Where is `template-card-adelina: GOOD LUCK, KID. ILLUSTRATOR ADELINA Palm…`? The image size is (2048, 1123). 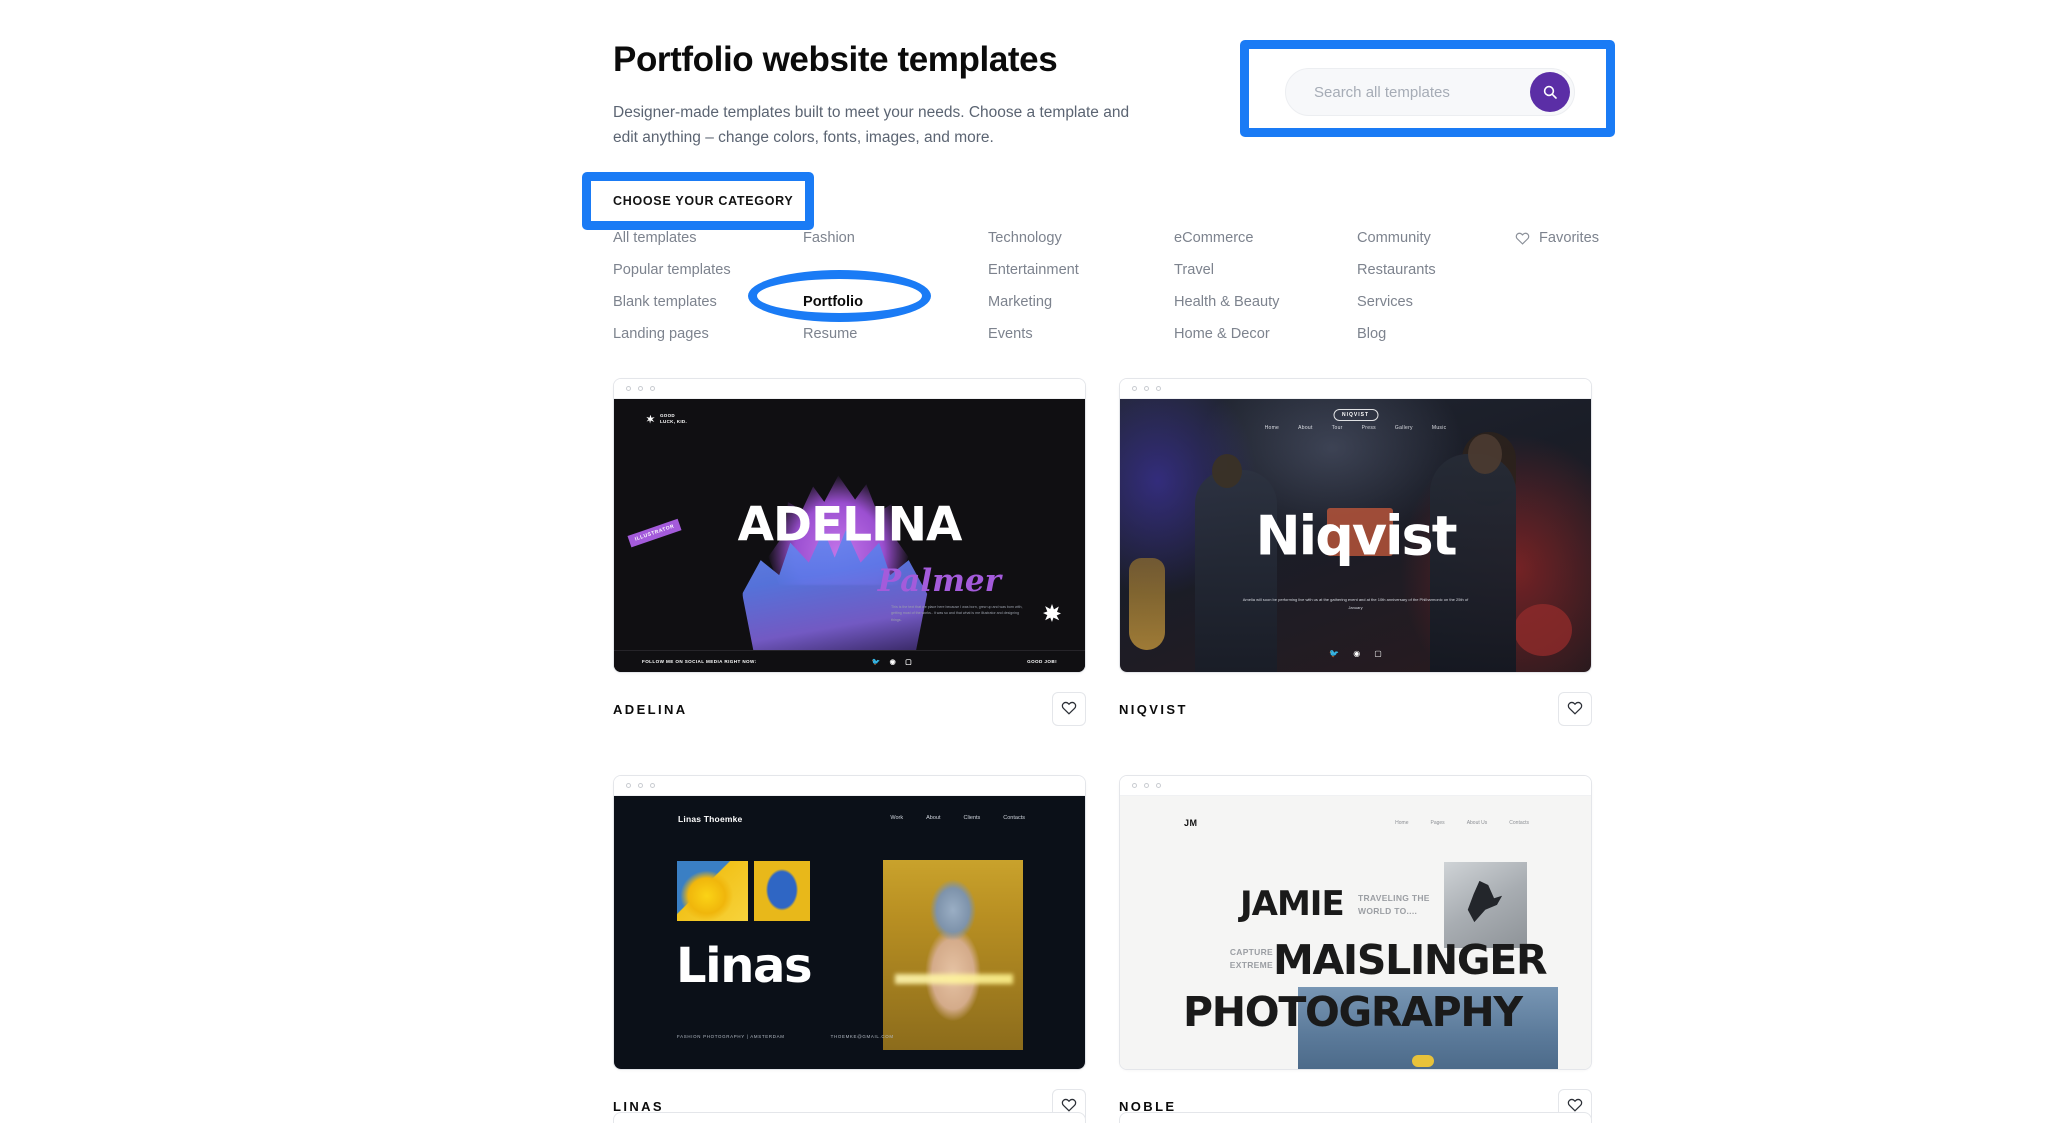 template-card-adelina: GOOD LUCK, KID. ILLUSTRATOR ADELINA Palm… is located at coordinates (849, 552).